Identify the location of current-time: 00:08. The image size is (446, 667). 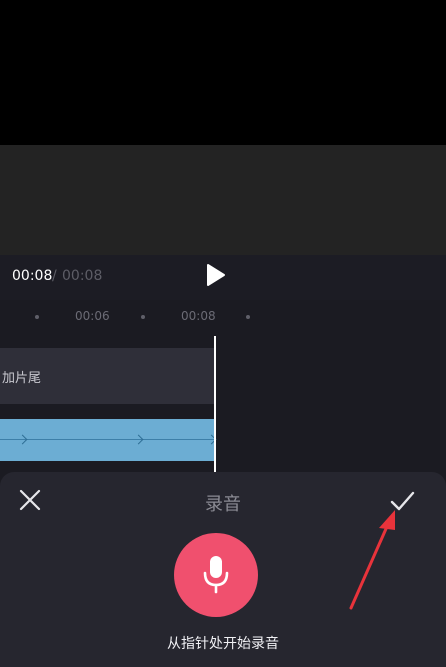
(32, 276).